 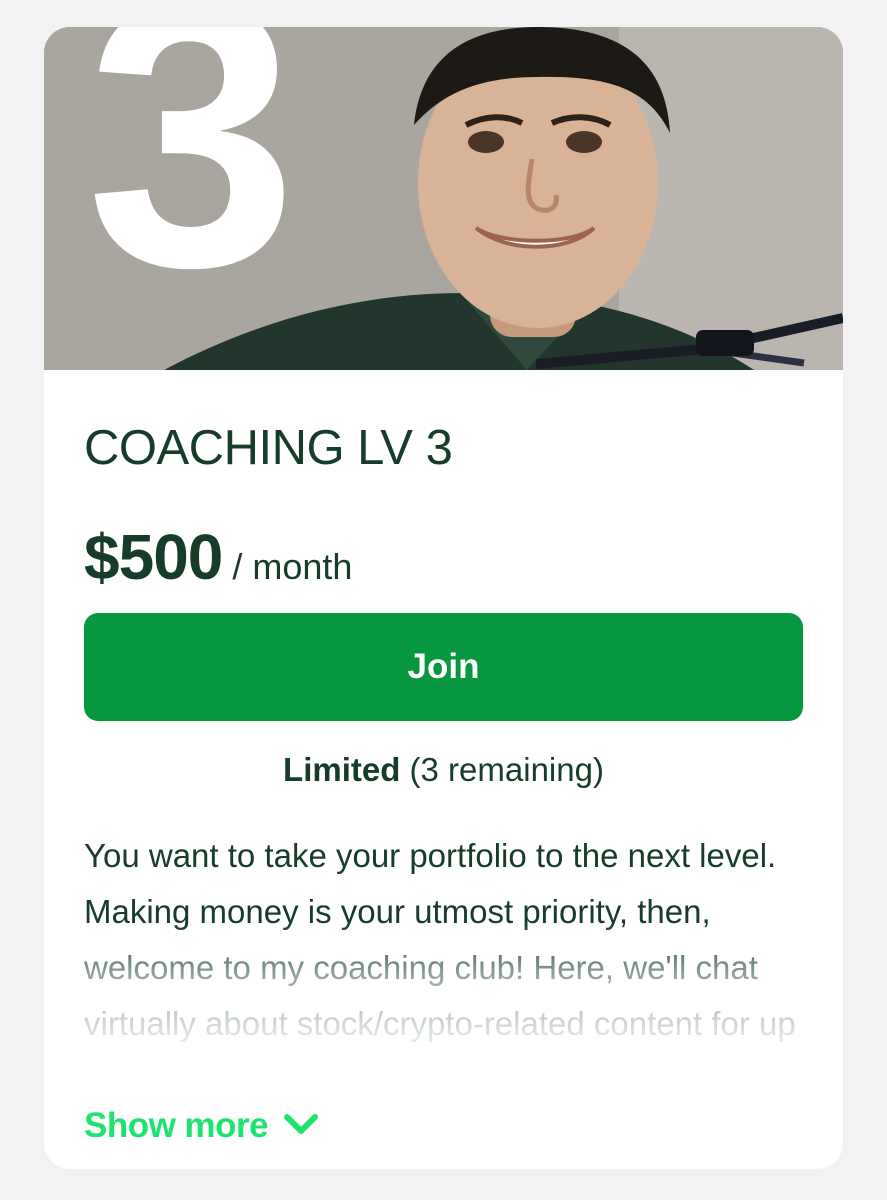 What do you see at coordinates (191, 186) in the screenshot?
I see `hero-badge-number: 3` at bounding box center [191, 186].